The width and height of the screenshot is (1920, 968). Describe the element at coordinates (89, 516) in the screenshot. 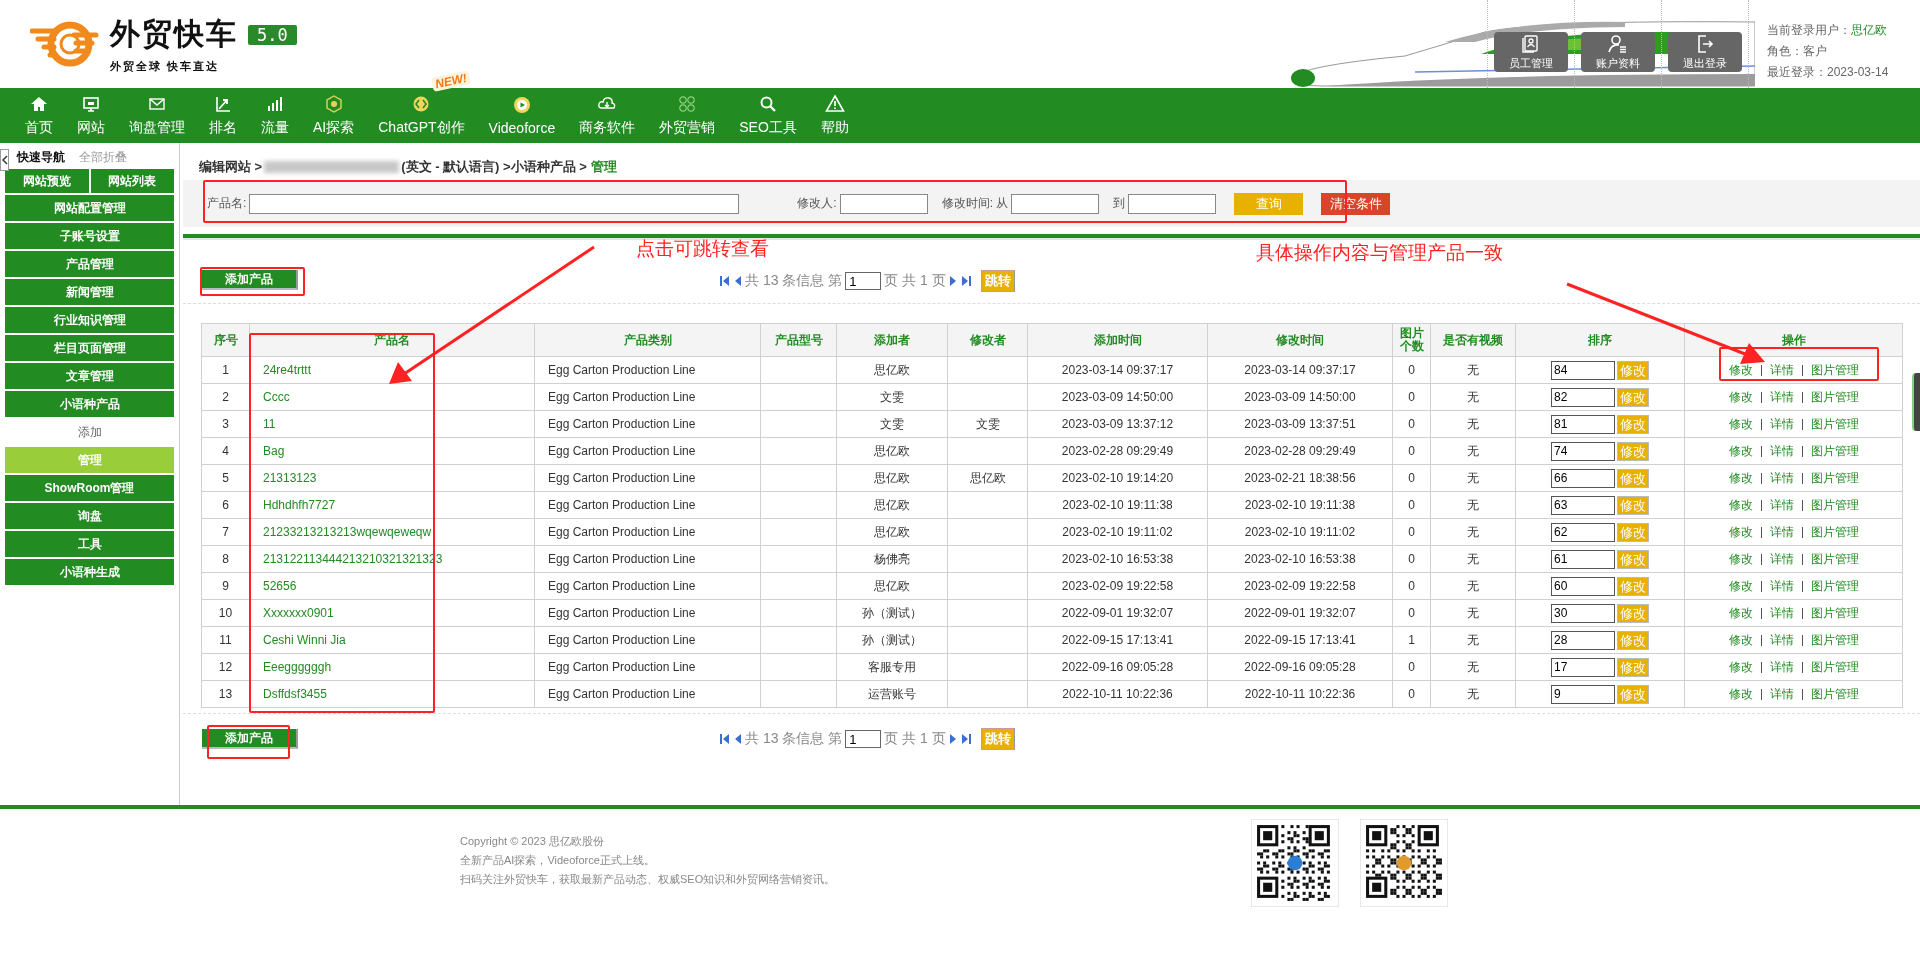

I see `sidebar-item: 询盘` at that location.